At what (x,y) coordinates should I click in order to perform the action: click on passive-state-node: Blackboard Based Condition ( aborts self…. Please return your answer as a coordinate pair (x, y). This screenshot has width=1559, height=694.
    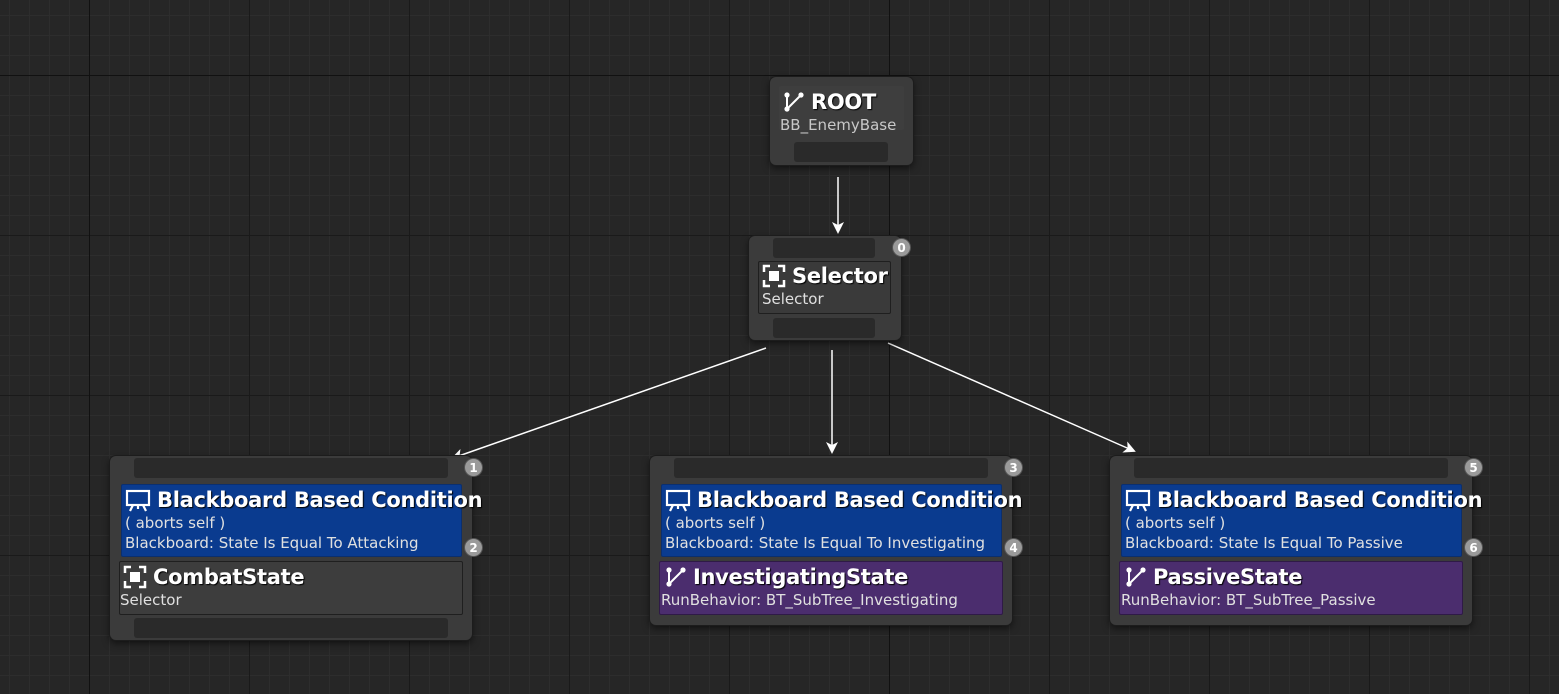
    Looking at the image, I should click on (1296, 540).